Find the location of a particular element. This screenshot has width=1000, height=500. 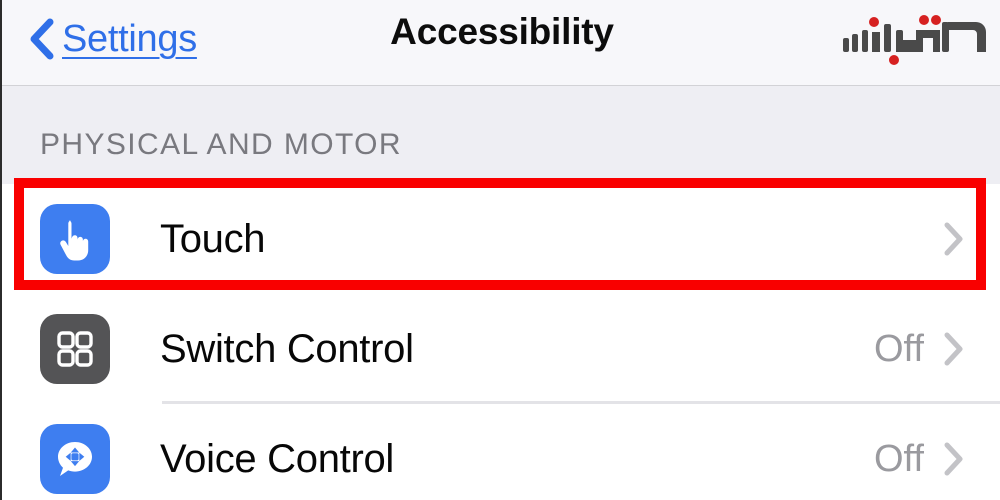

touch-hand-icon-container is located at coordinates (75, 239).